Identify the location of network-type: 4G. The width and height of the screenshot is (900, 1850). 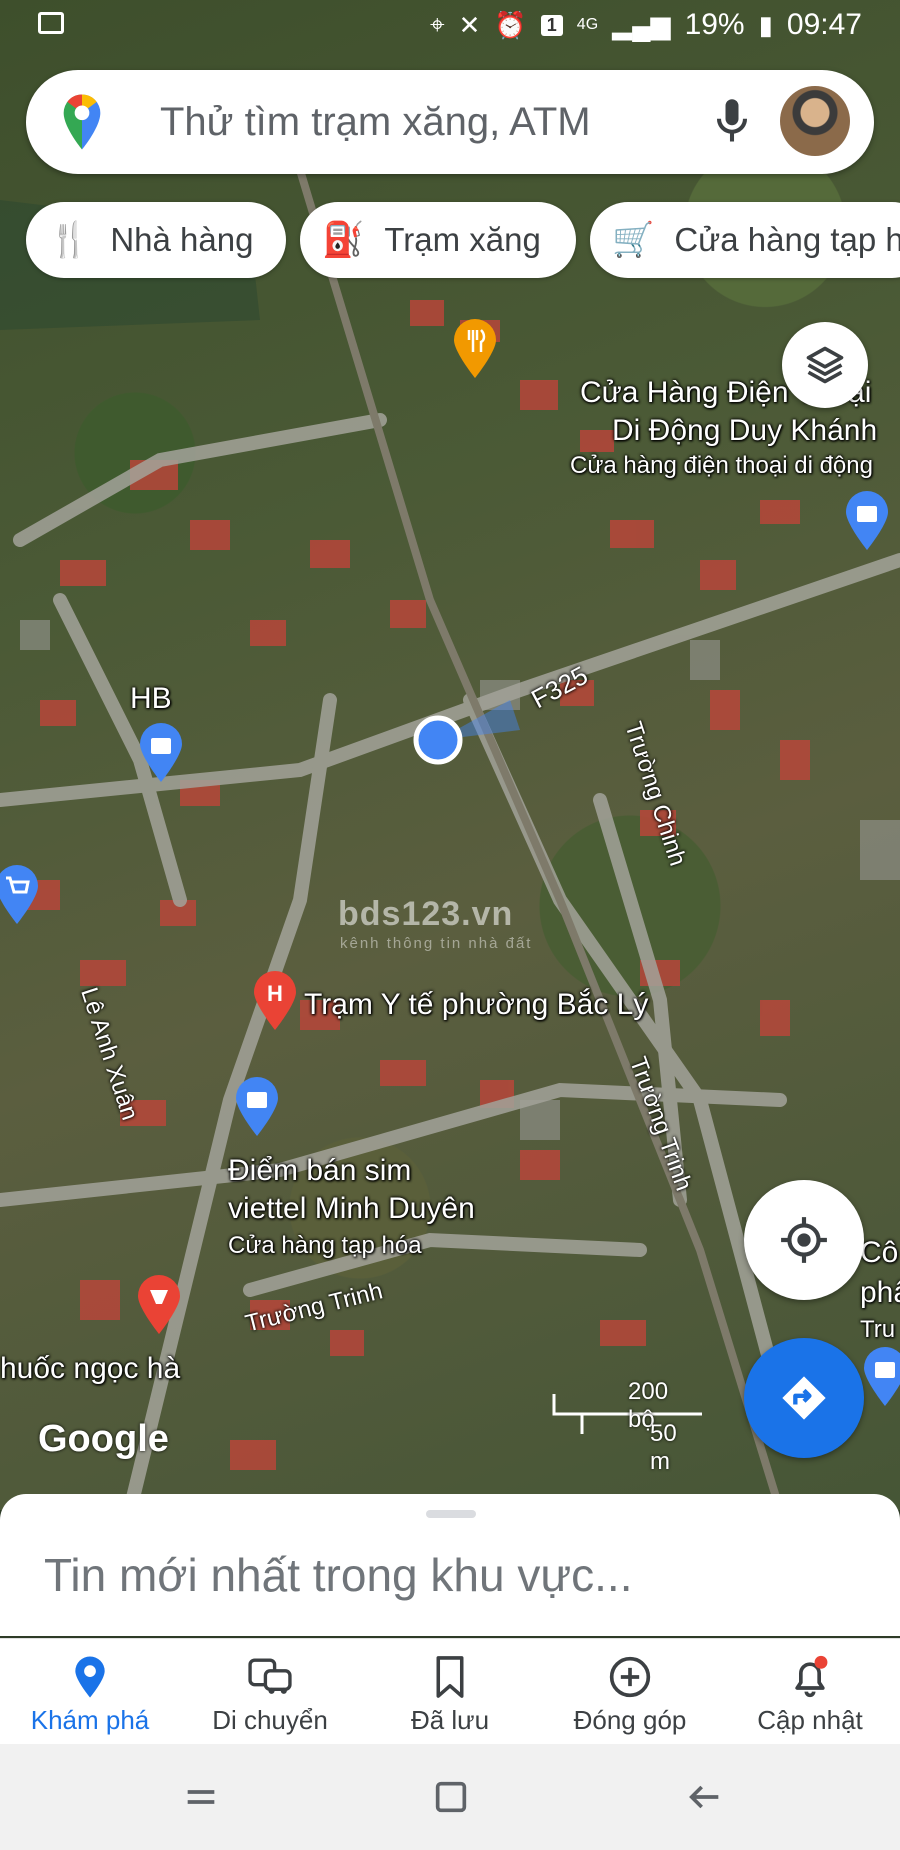
(587, 24).